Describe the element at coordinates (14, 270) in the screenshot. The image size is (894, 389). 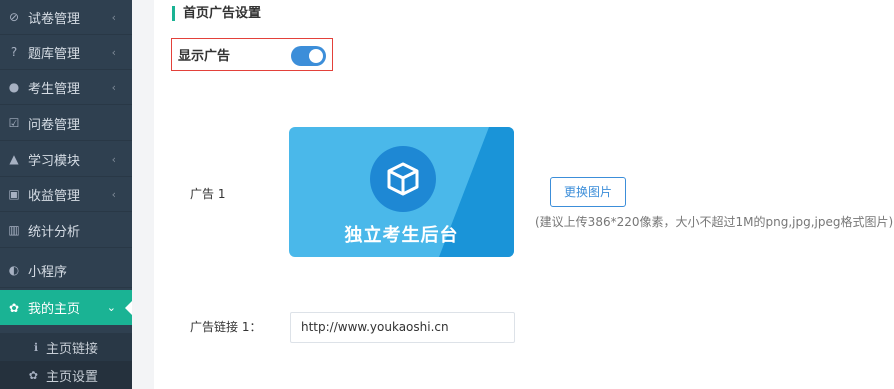
I see `wechat-icon: ◐` at that location.